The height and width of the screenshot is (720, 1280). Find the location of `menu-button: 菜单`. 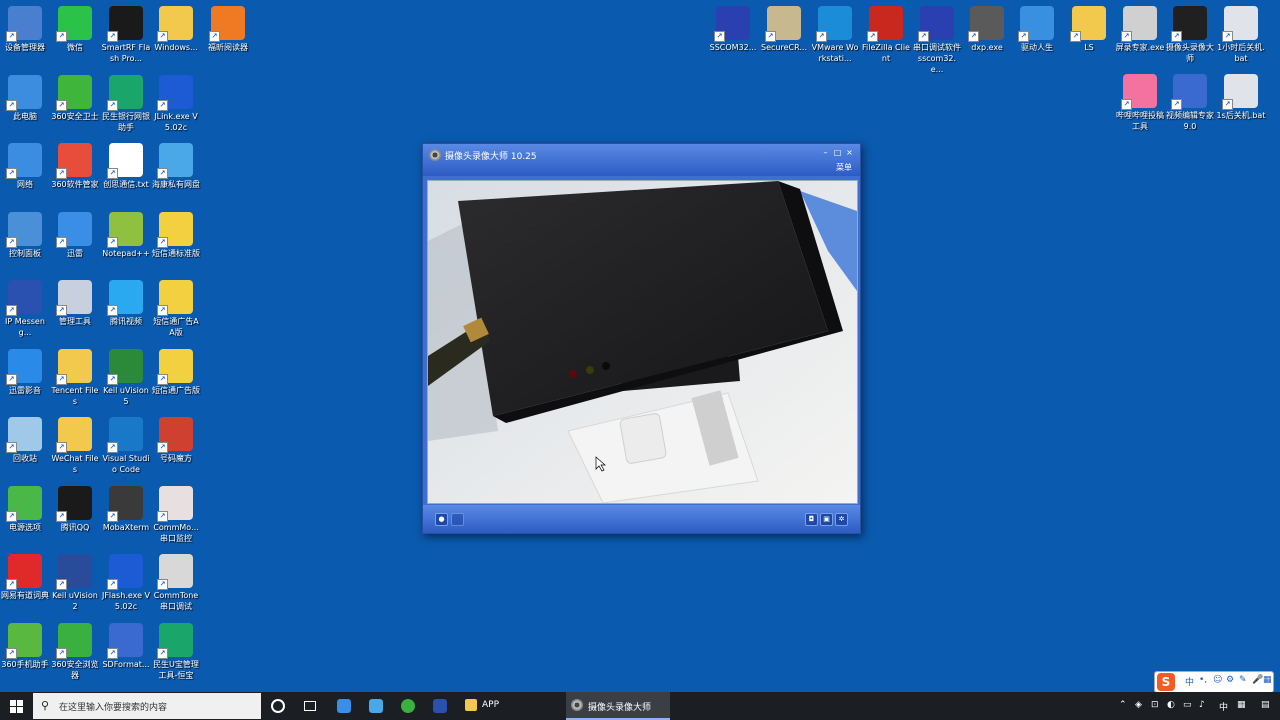

menu-button: 菜单 is located at coordinates (844, 167).